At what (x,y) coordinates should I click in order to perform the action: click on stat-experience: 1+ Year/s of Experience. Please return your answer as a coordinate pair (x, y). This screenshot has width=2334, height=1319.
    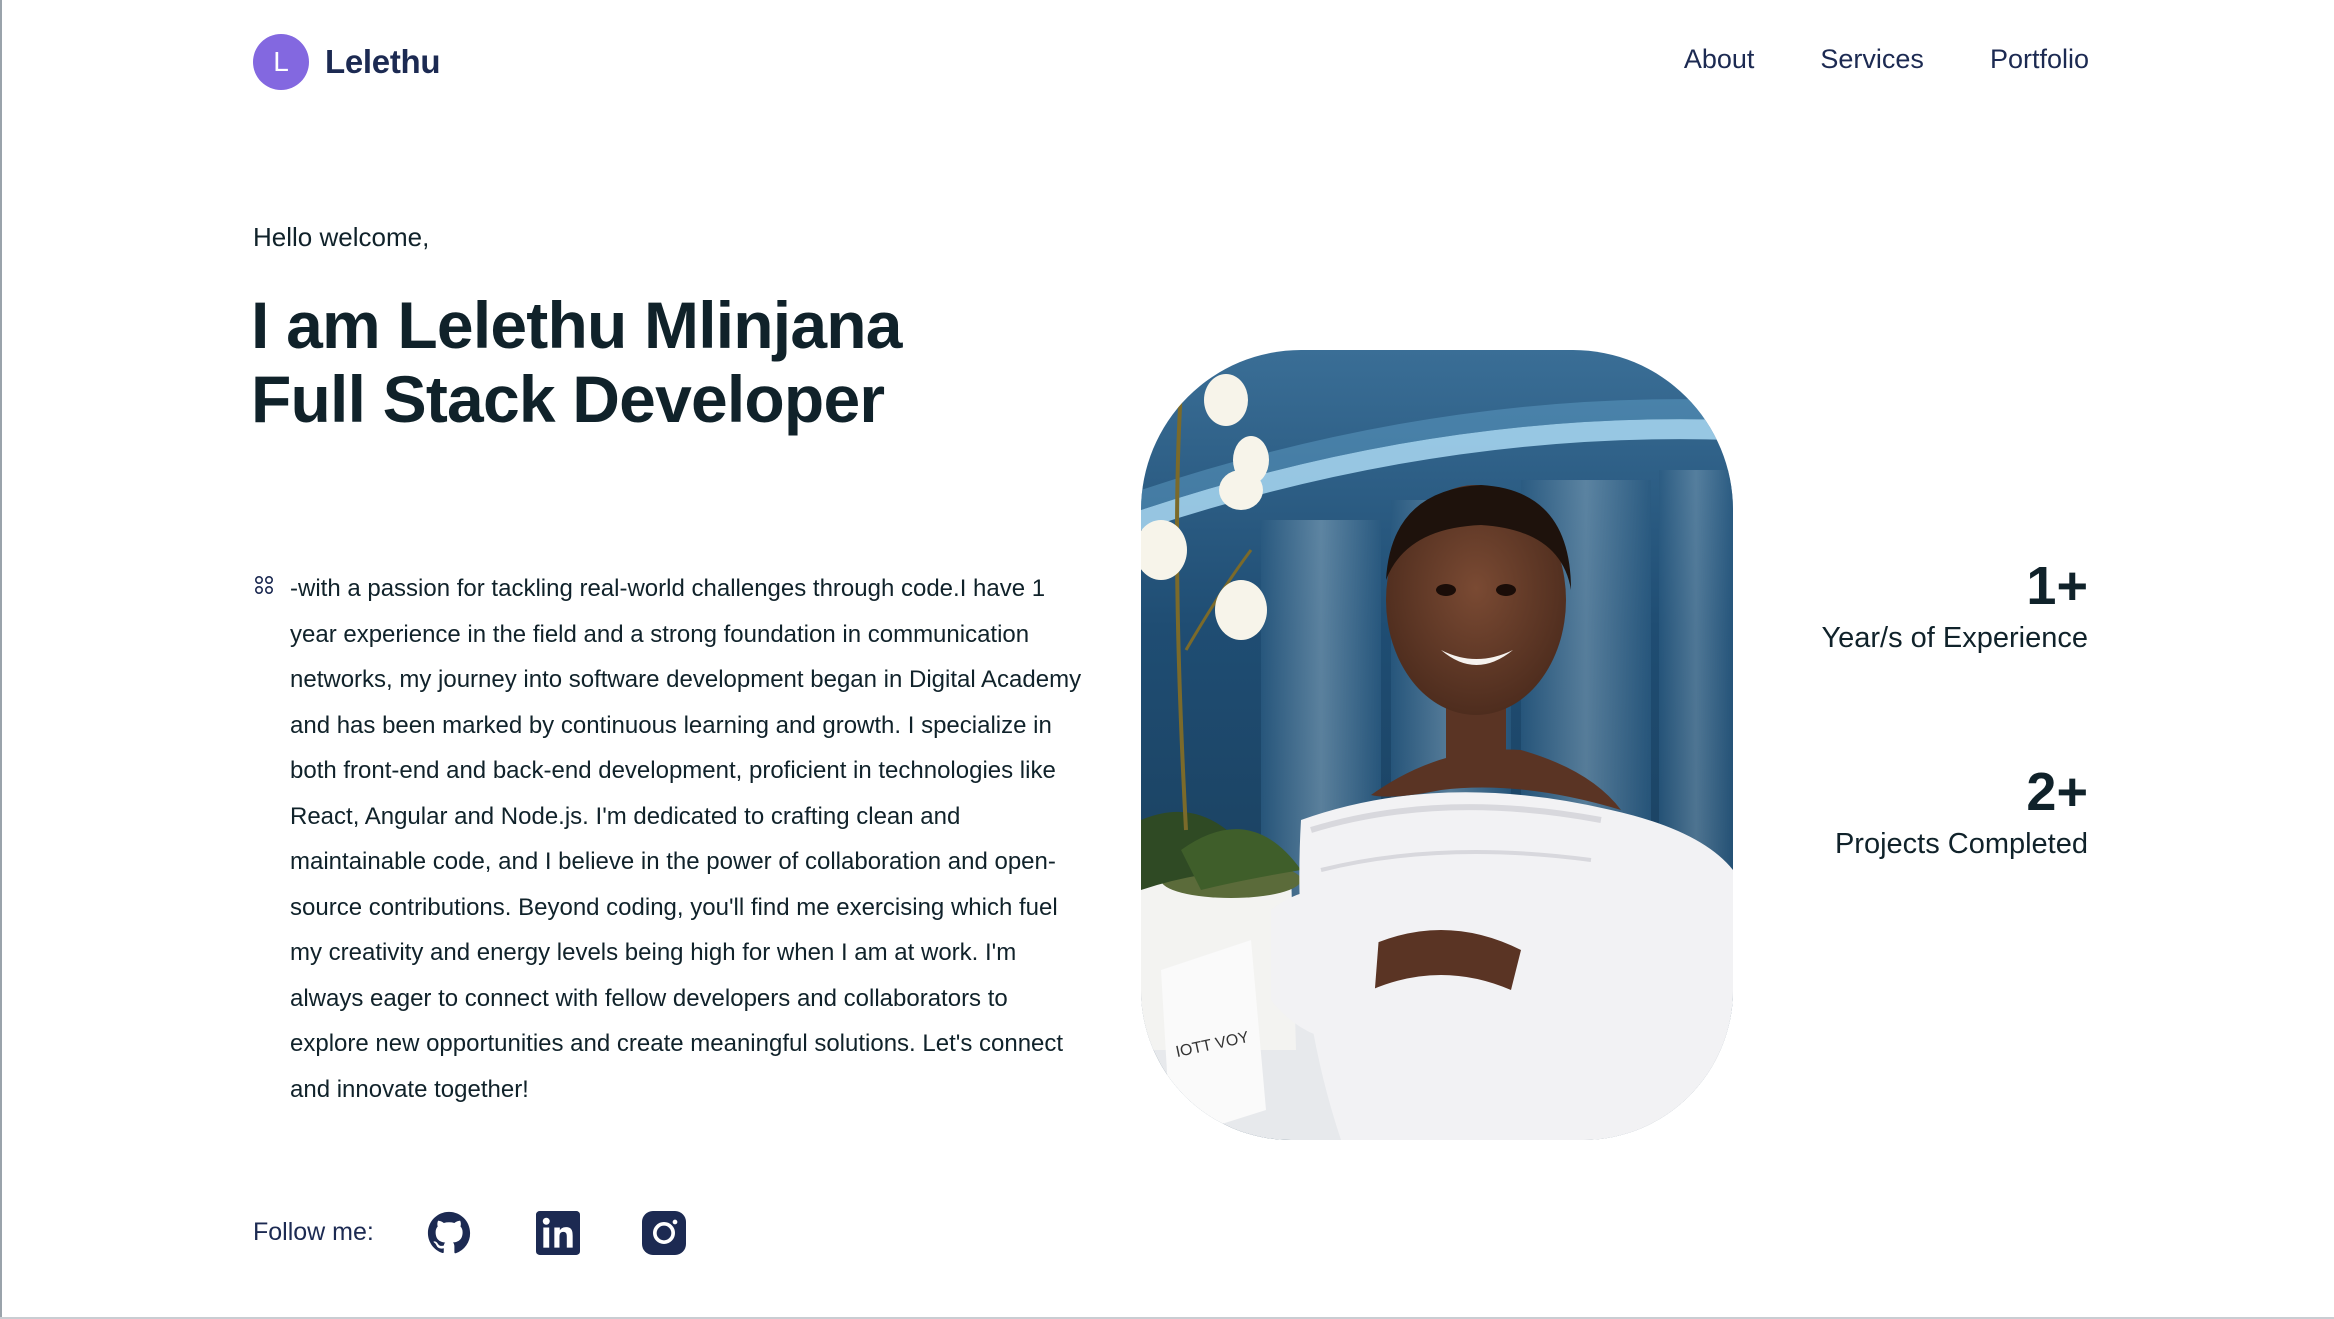
    Looking at the image, I should click on (1954, 605).